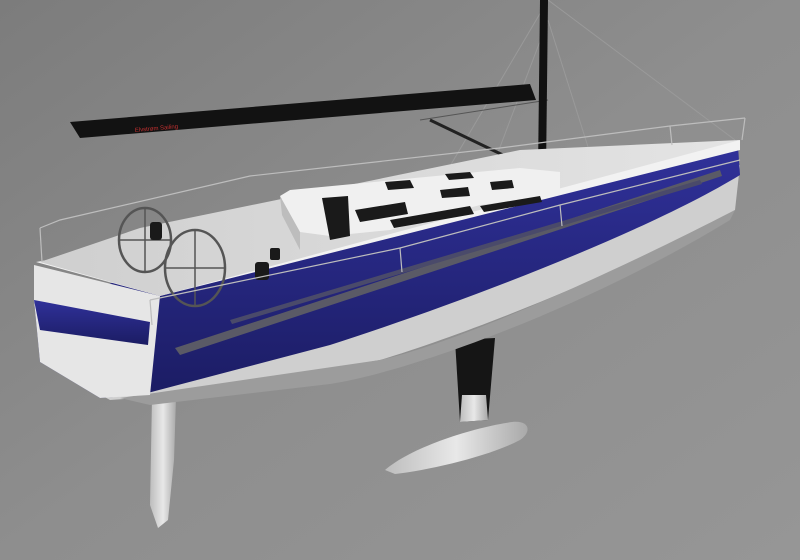 This screenshot has width=800, height=560. Describe the element at coordinates (474, 408) in the screenshot. I see `keel-fin-lower` at that location.